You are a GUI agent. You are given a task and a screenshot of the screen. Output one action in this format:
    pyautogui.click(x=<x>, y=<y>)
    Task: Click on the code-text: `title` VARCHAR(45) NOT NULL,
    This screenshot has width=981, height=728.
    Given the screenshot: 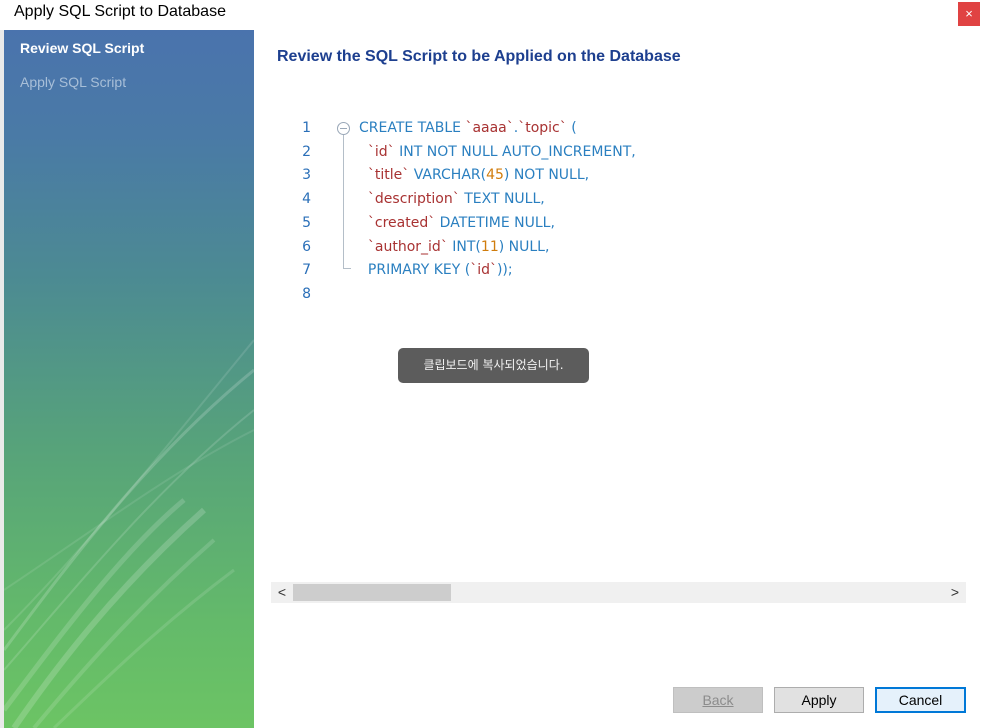 What is the action you would take?
    pyautogui.click(x=474, y=175)
    